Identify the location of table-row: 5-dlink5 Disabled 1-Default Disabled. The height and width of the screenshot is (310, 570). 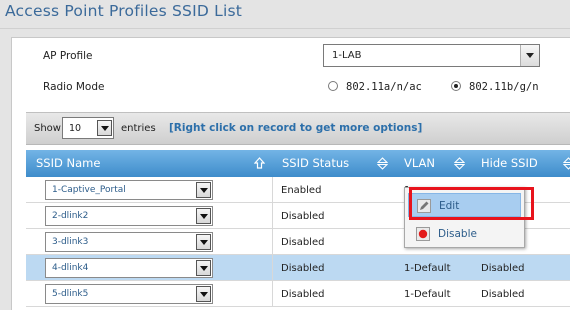
(298, 294).